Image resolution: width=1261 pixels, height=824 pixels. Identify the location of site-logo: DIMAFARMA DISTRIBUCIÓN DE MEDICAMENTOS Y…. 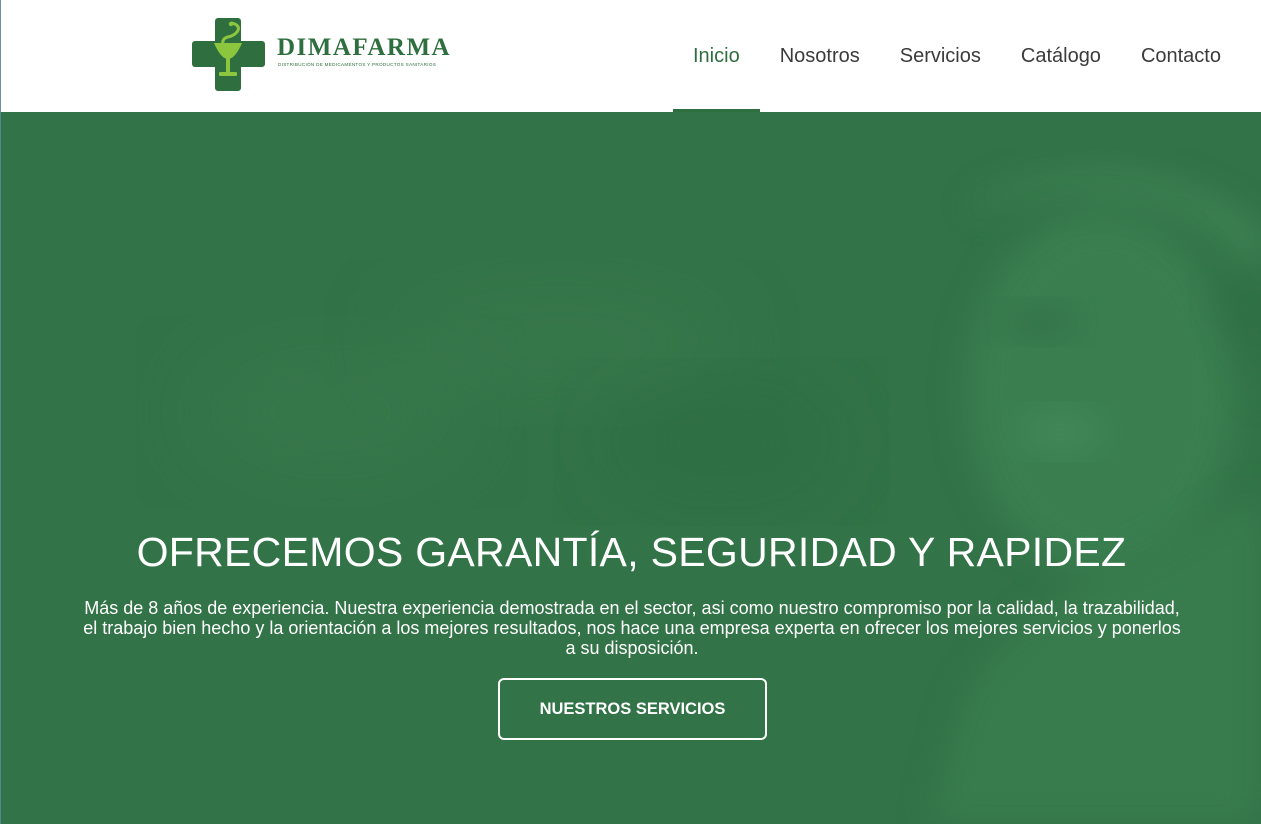
(321, 55).